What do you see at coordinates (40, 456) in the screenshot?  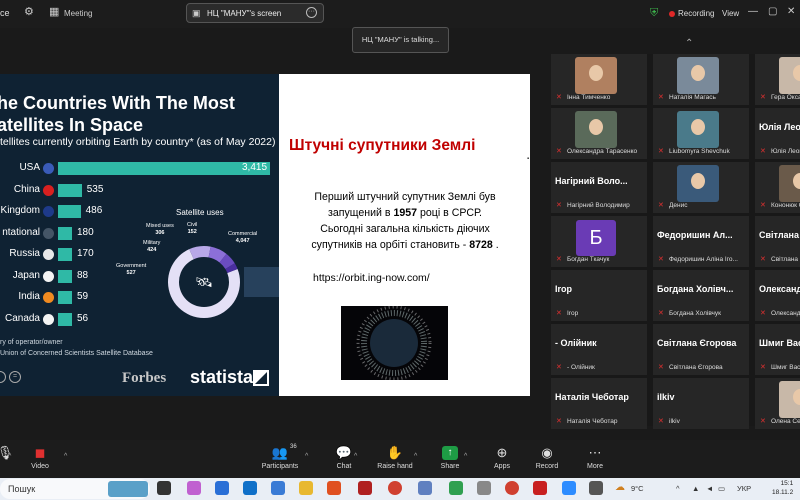 I see `video-button: ◼ Video` at bounding box center [40, 456].